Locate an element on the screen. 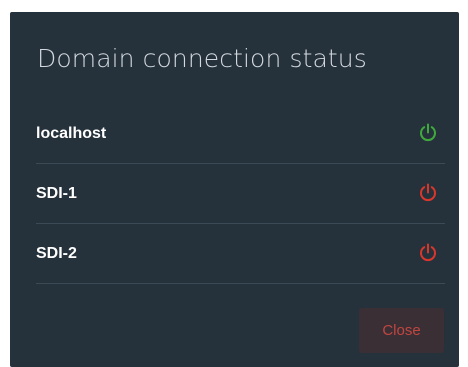 This screenshot has width=468, height=367. domain-row-localhost: localhost is located at coordinates (240, 134).